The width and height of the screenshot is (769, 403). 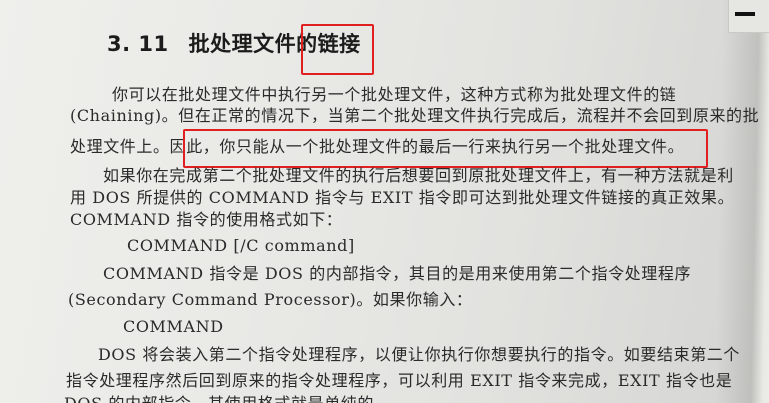 I want to click on page-corner, so click(x=748, y=16).